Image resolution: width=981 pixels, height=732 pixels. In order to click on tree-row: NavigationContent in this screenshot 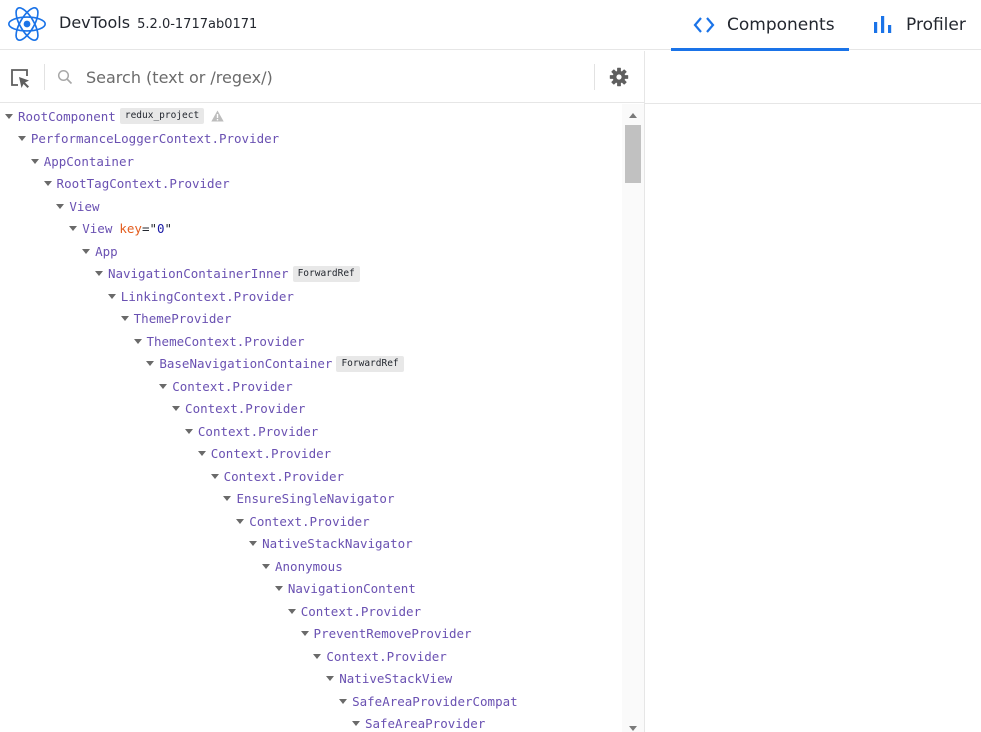, I will do `click(311, 589)`.